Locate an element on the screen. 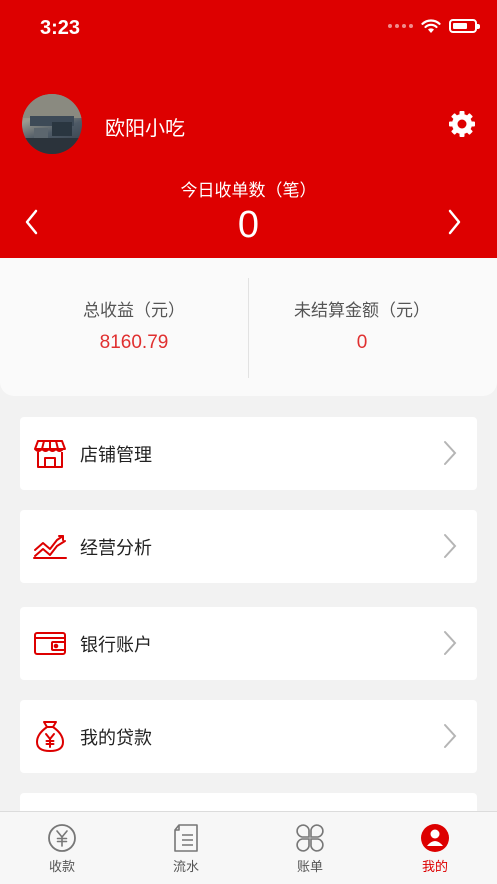  settings-gear-icon is located at coordinates (462, 124).